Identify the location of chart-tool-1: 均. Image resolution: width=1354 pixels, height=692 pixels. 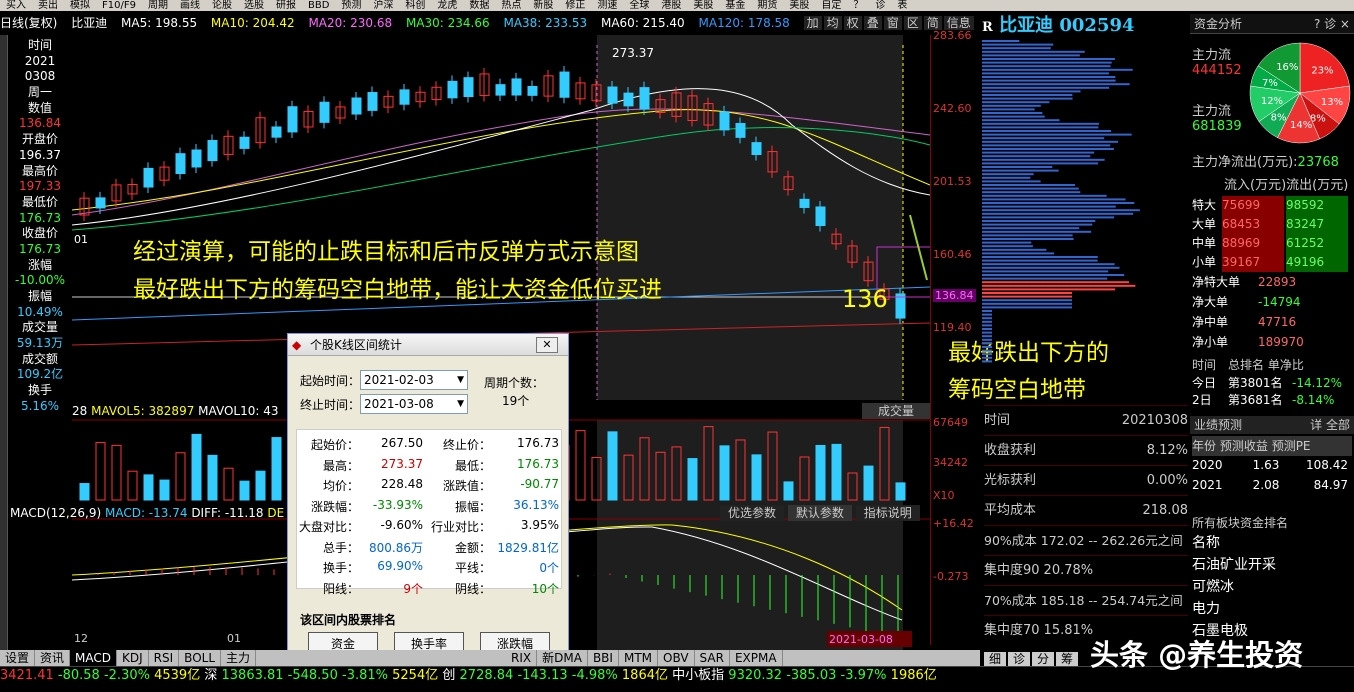
(832, 23).